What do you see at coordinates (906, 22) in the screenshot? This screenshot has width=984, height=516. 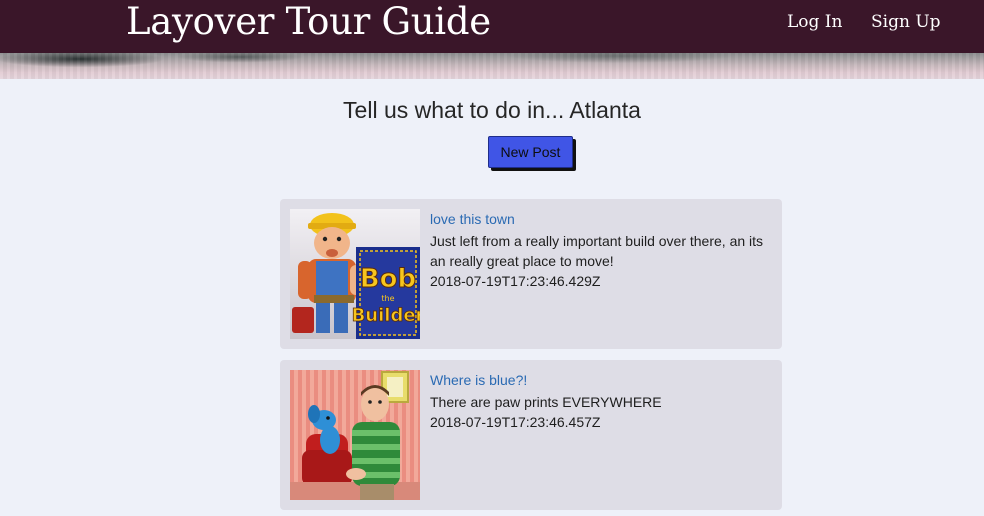 I see `signup-link: Sign Up` at bounding box center [906, 22].